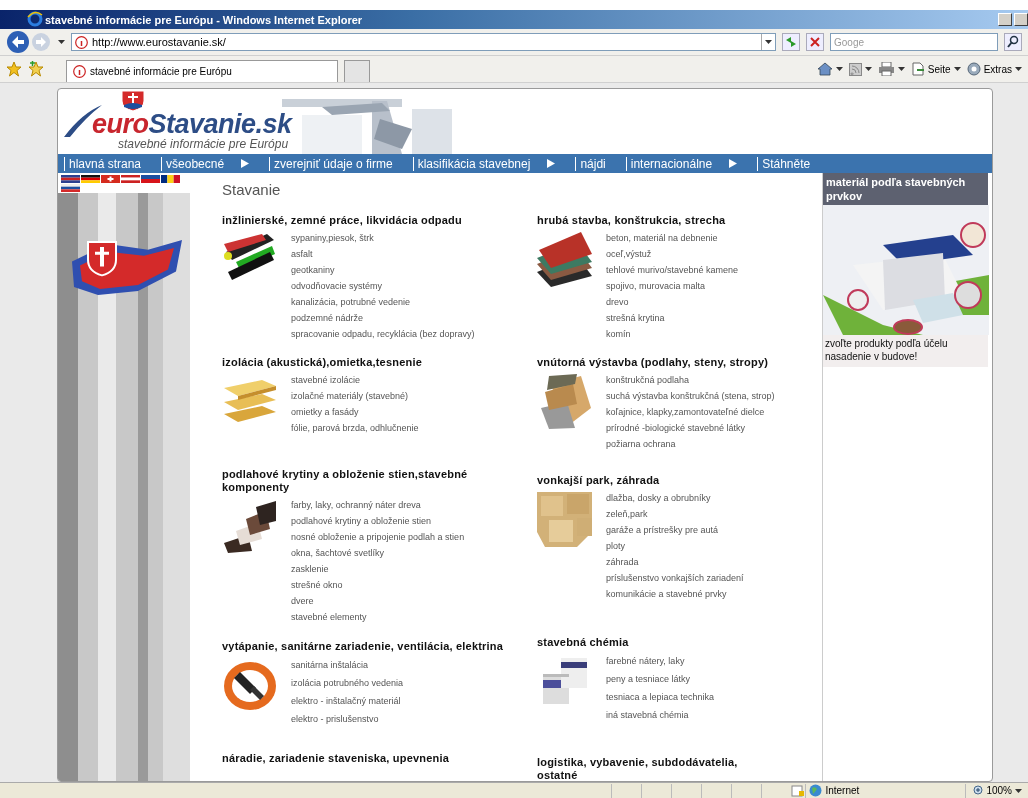 The width and height of the screenshot is (1028, 798). I want to click on address-field: http://www.eurostavanie.sk/, so click(423, 42).